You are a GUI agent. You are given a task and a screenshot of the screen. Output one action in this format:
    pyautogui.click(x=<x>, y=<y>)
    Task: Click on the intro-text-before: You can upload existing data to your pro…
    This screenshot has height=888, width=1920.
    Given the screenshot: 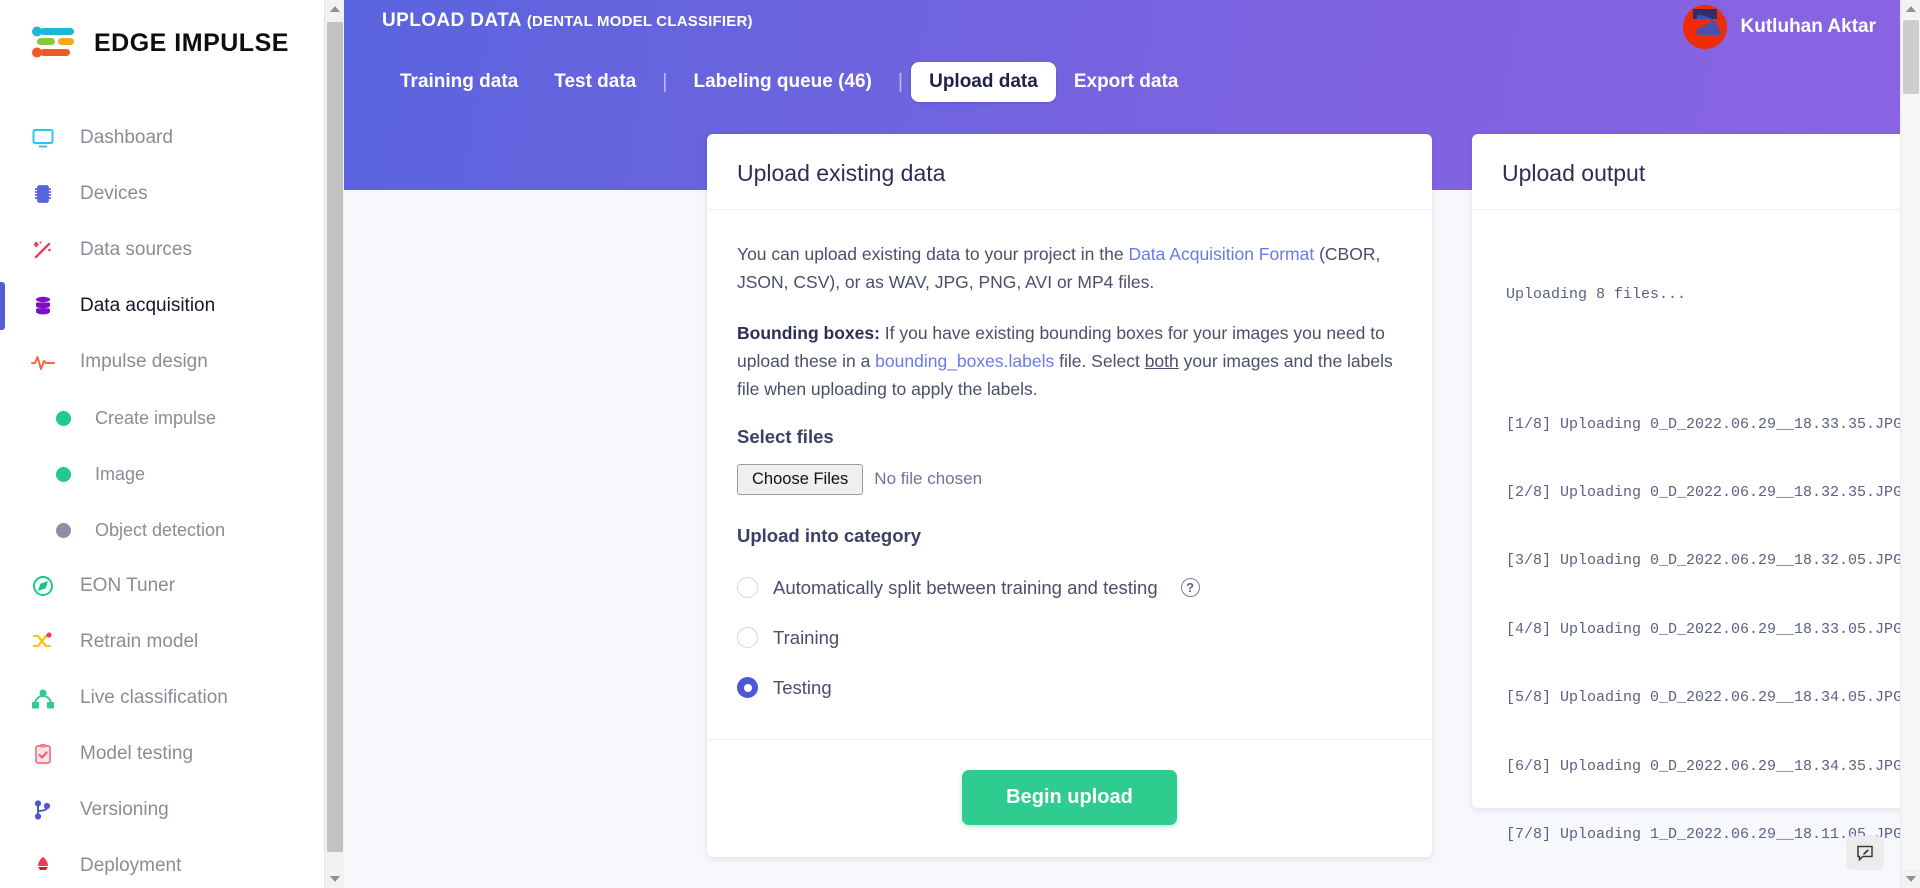 What is the action you would take?
    pyautogui.click(x=933, y=254)
    